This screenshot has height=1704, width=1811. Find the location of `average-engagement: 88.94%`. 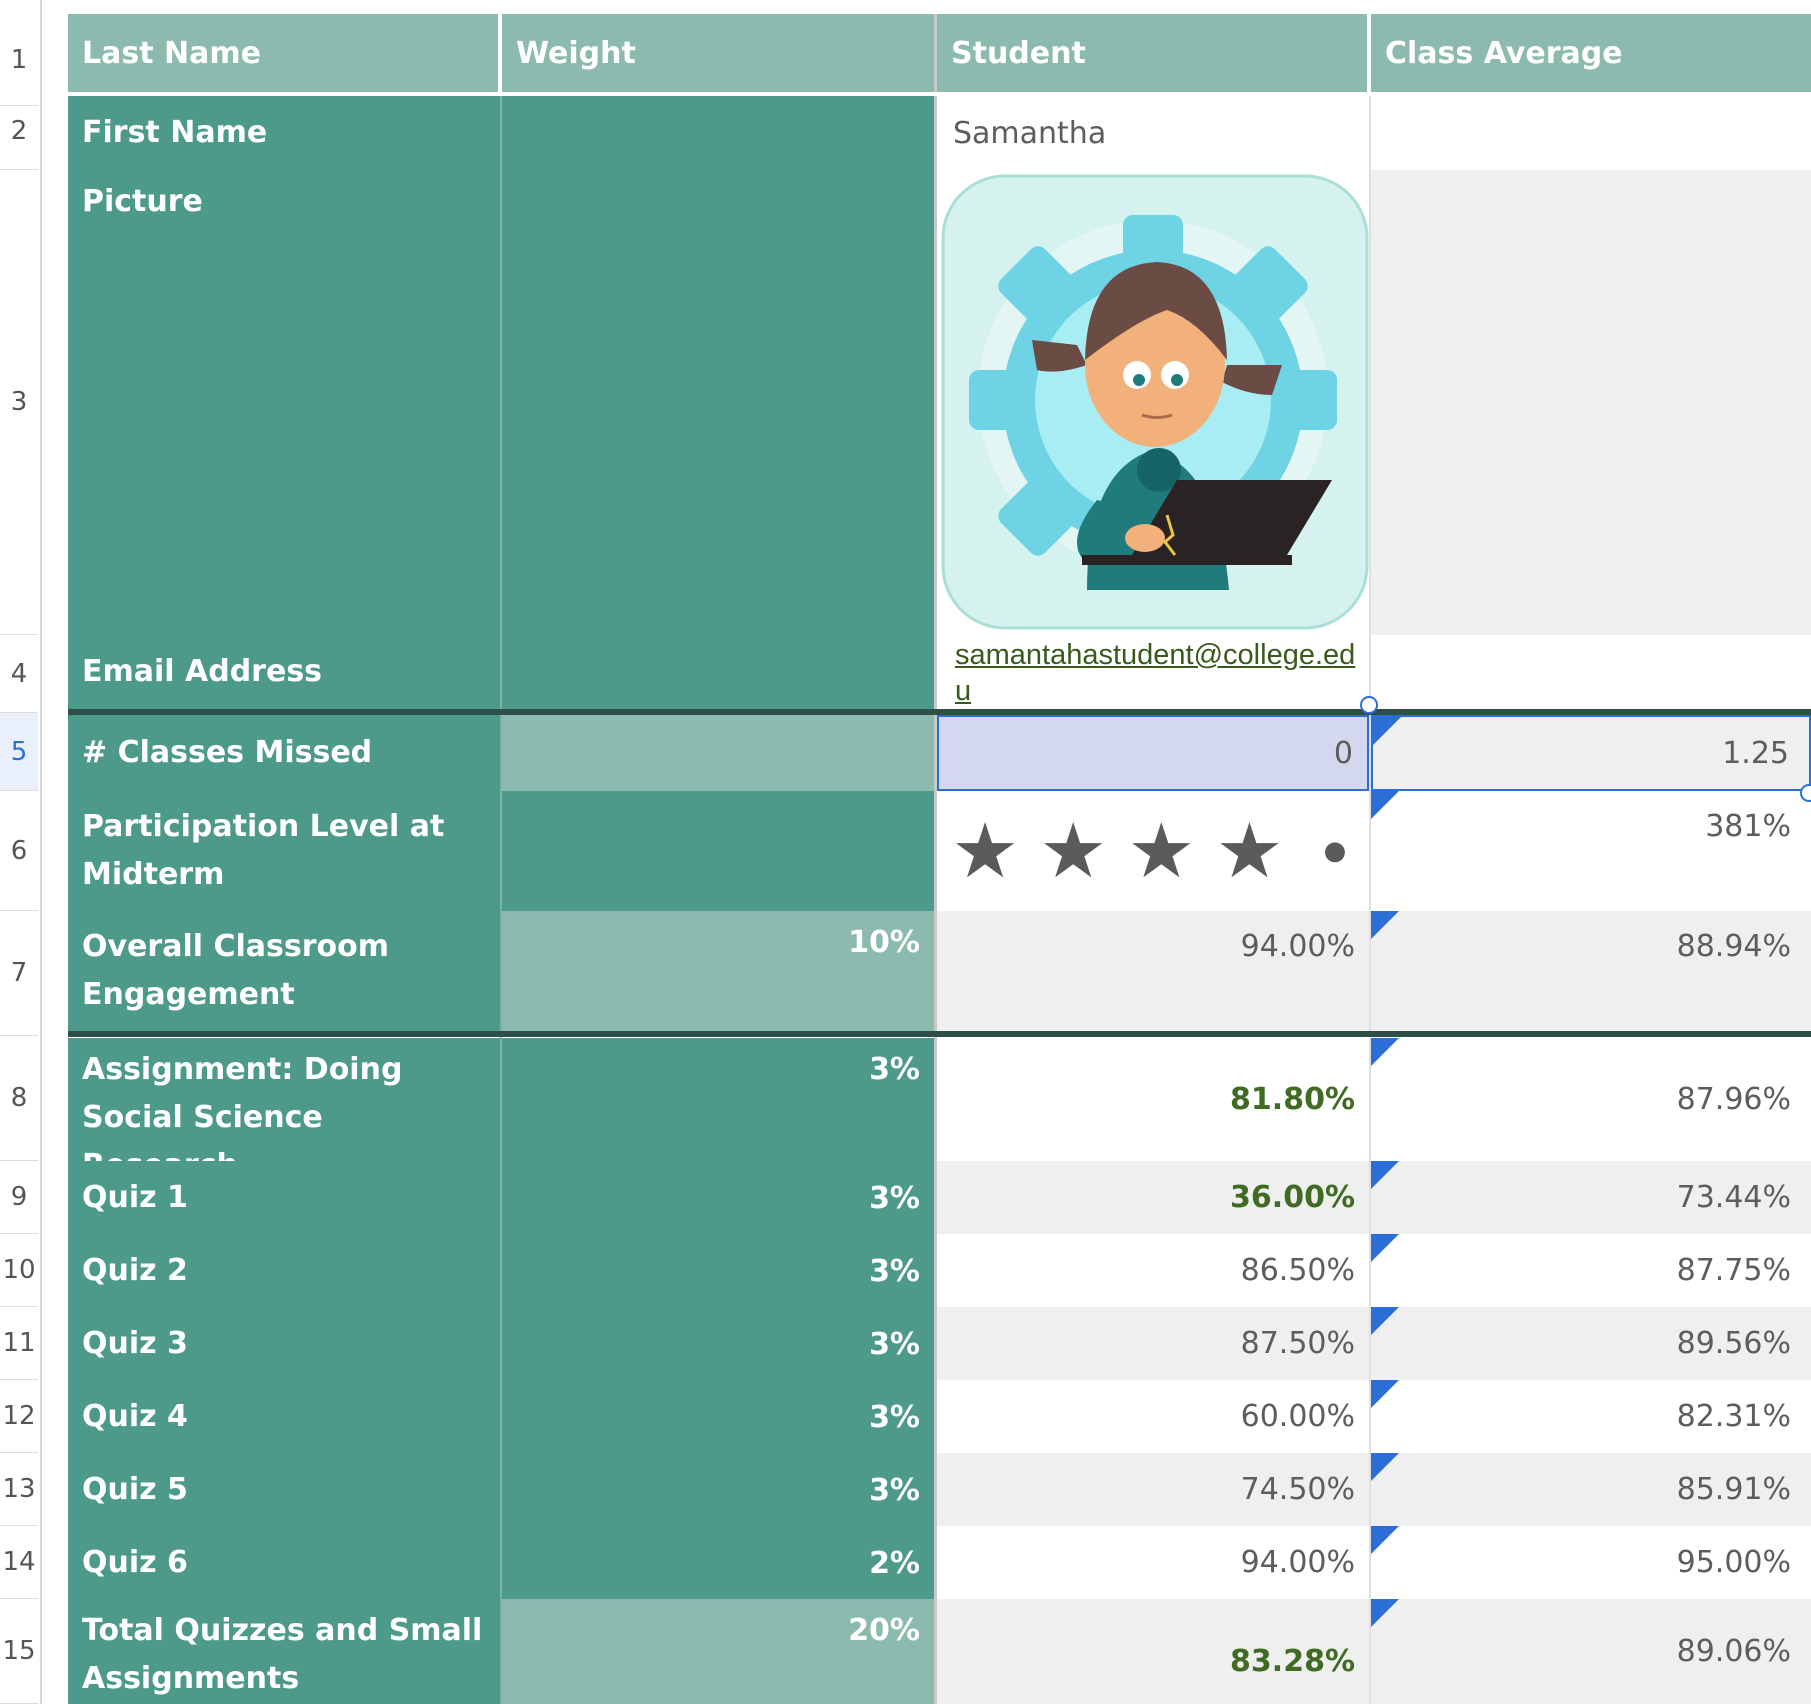

average-engagement: 88.94% is located at coordinates (1591, 971).